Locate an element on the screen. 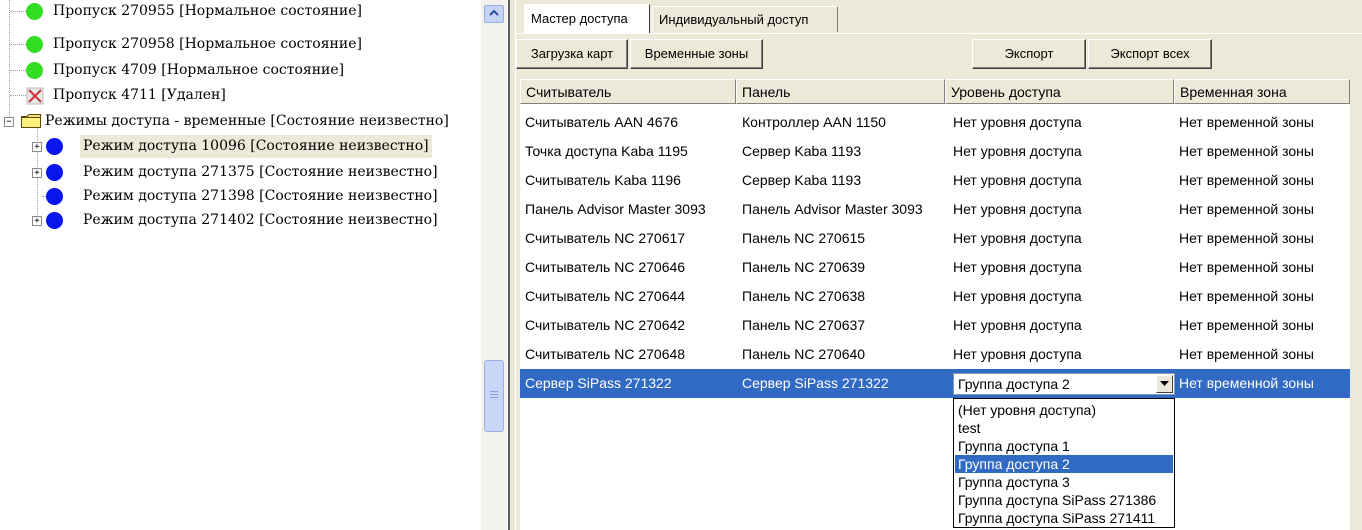 This screenshot has width=1362, height=530. collapse-icon: − is located at coordinates (9, 122).